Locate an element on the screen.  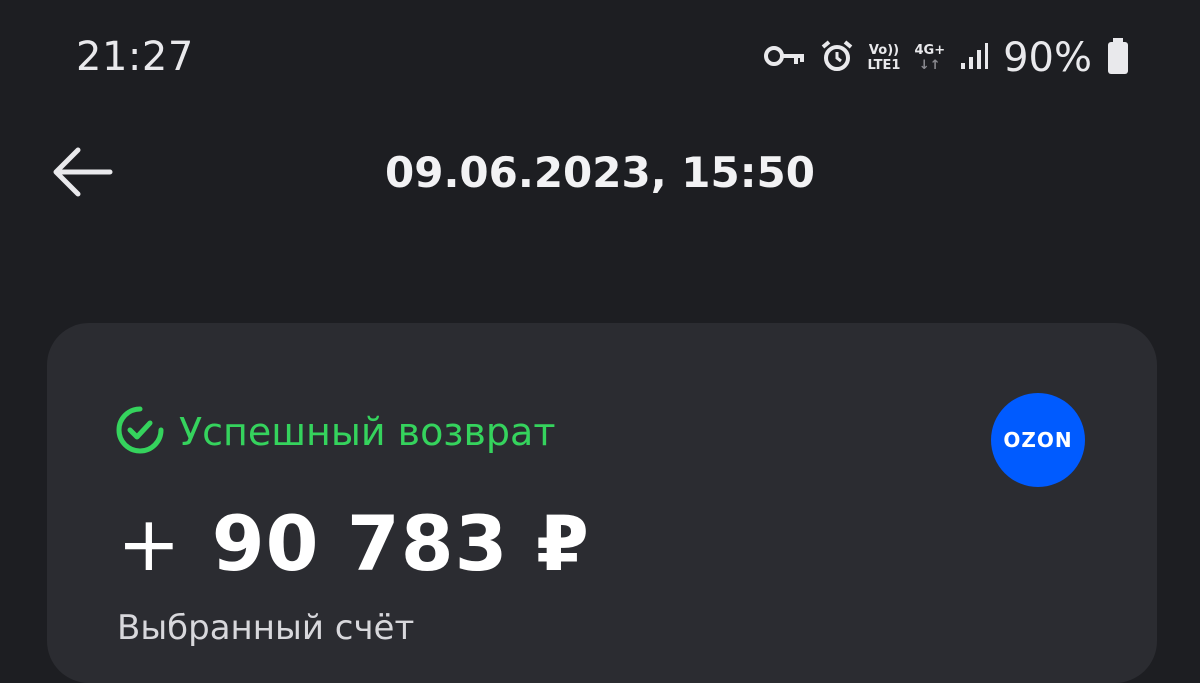
status-icons: Vo)) LTE1 4G+ ↓↑ 90% is located at coordinates (946, 58).